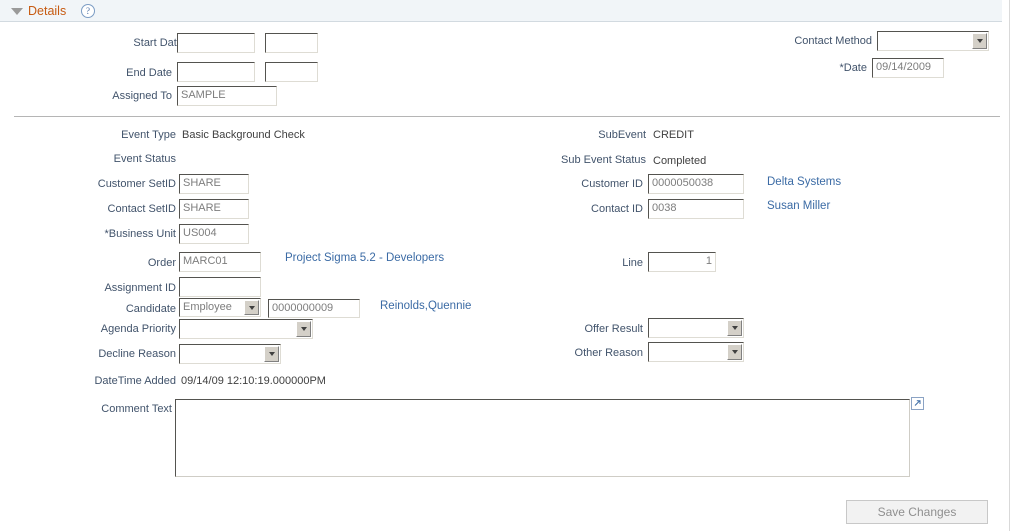  I want to click on line-input: 1, so click(682, 262).